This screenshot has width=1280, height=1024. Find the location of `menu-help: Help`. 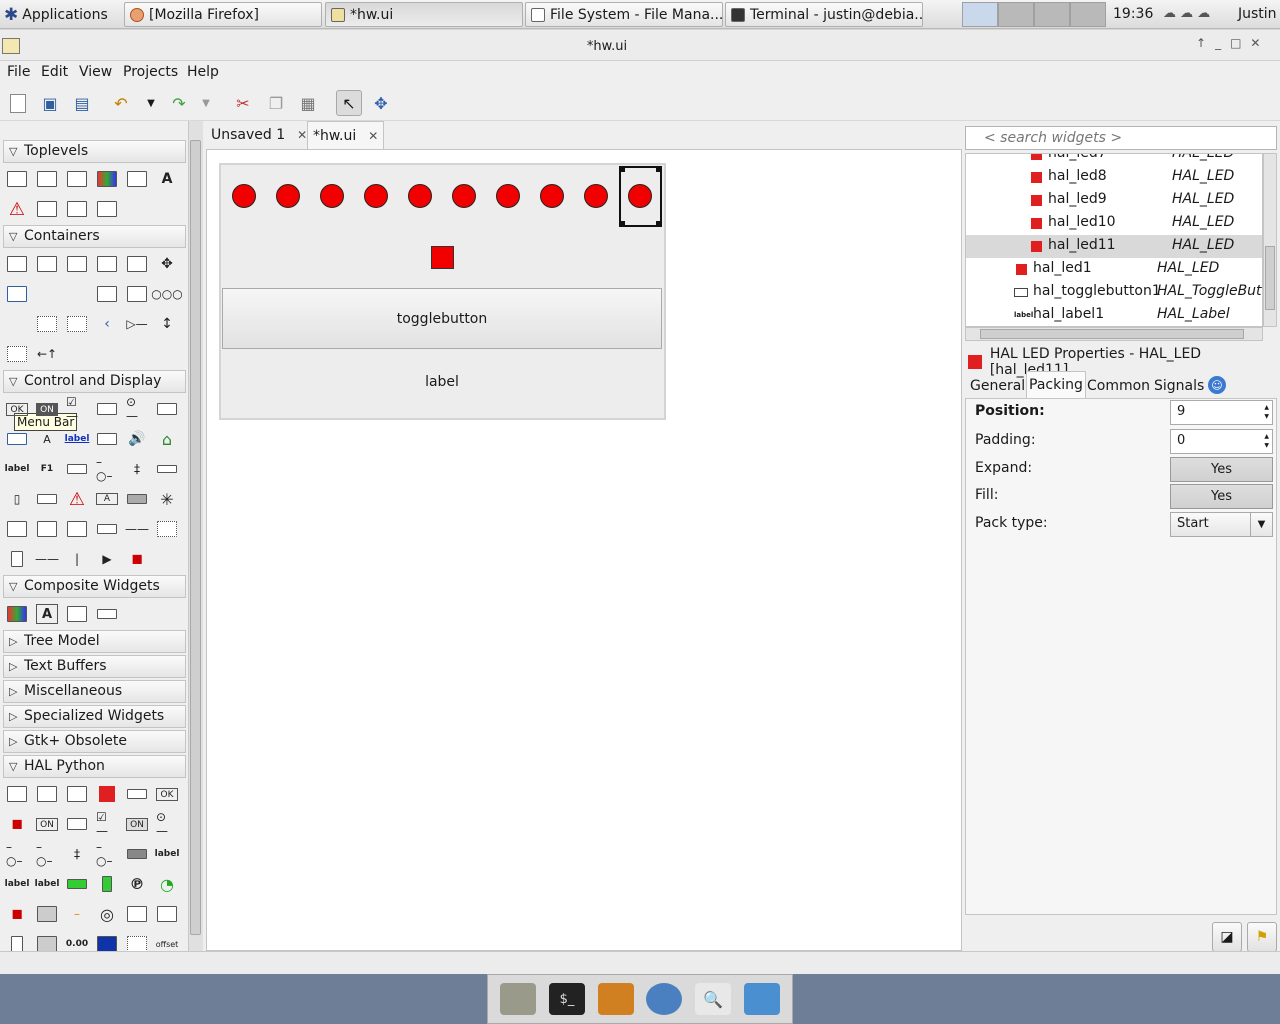

menu-help: Help is located at coordinates (203, 72).